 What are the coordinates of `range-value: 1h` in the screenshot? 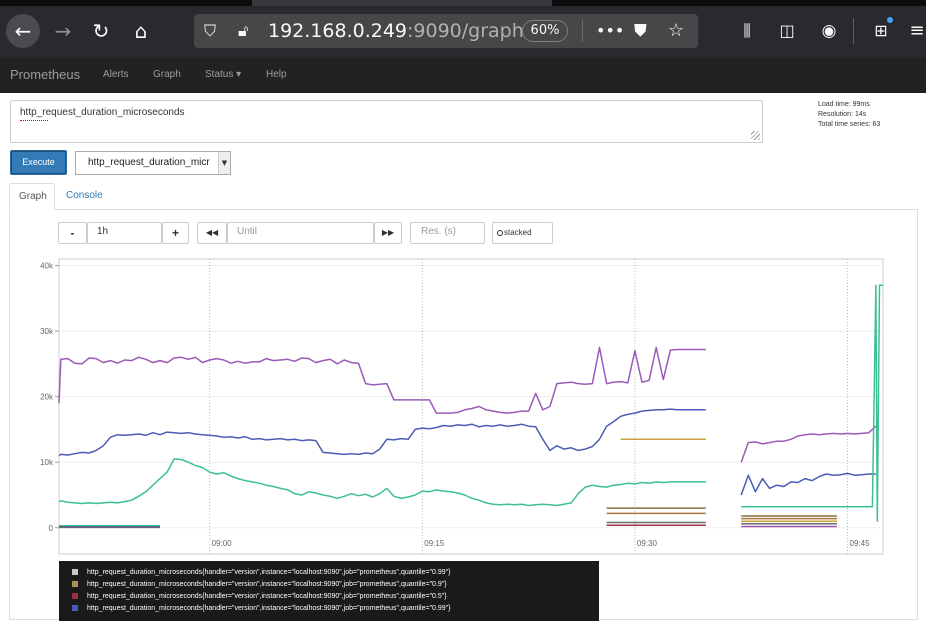 It's located at (103, 231).